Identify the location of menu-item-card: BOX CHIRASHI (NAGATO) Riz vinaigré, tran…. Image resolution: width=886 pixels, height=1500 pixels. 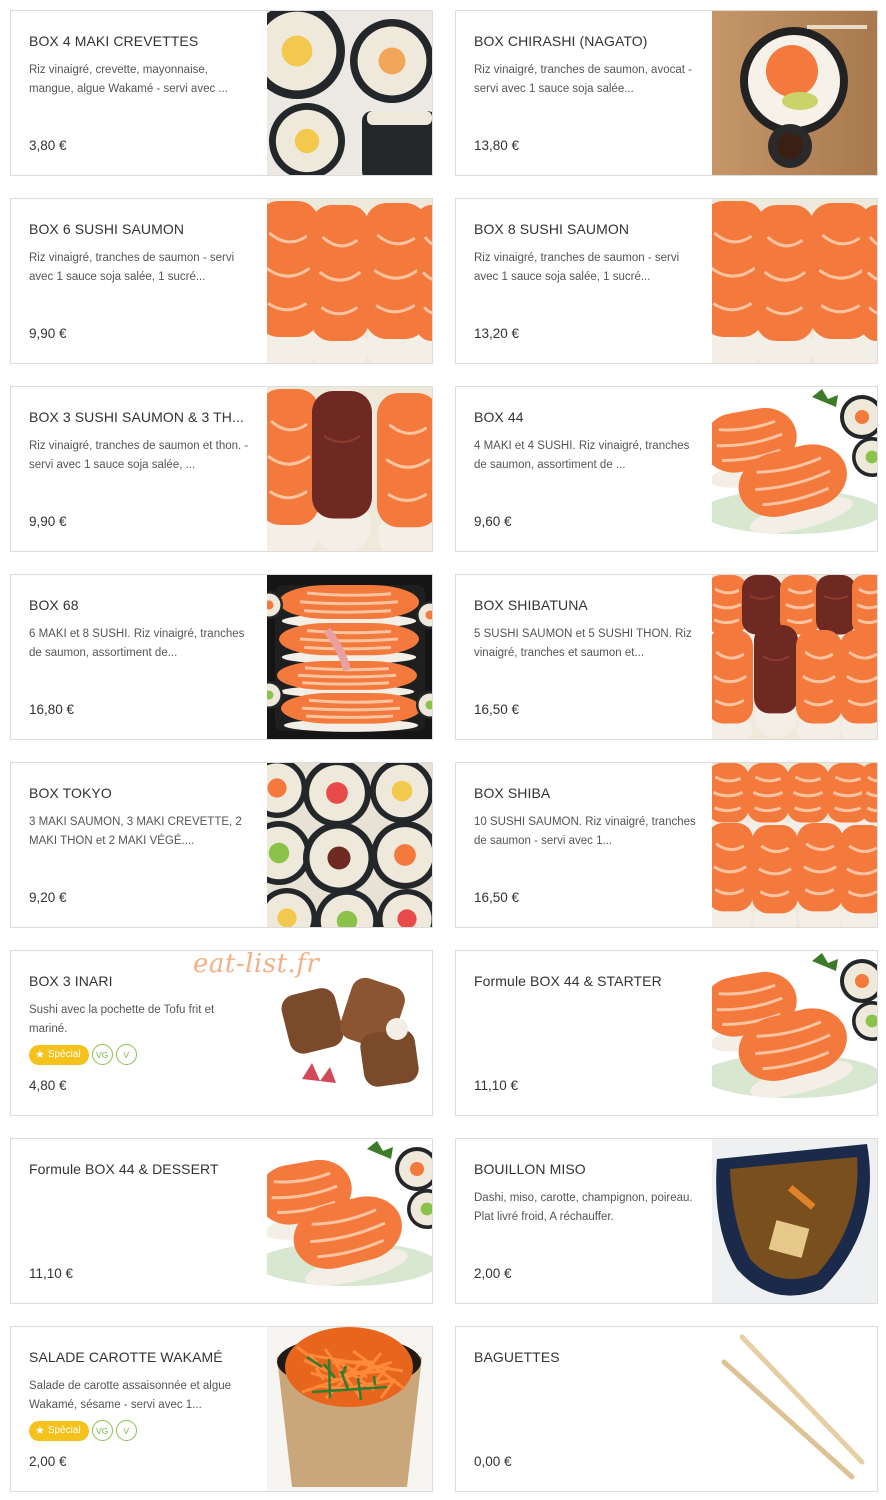
(666, 93).